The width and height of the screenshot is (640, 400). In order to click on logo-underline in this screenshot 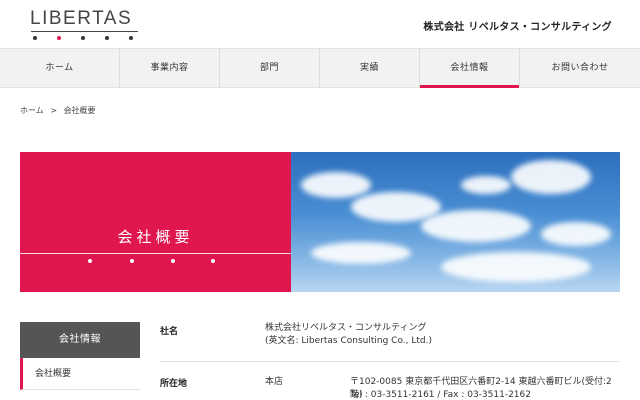, I will do `click(84, 31)`.